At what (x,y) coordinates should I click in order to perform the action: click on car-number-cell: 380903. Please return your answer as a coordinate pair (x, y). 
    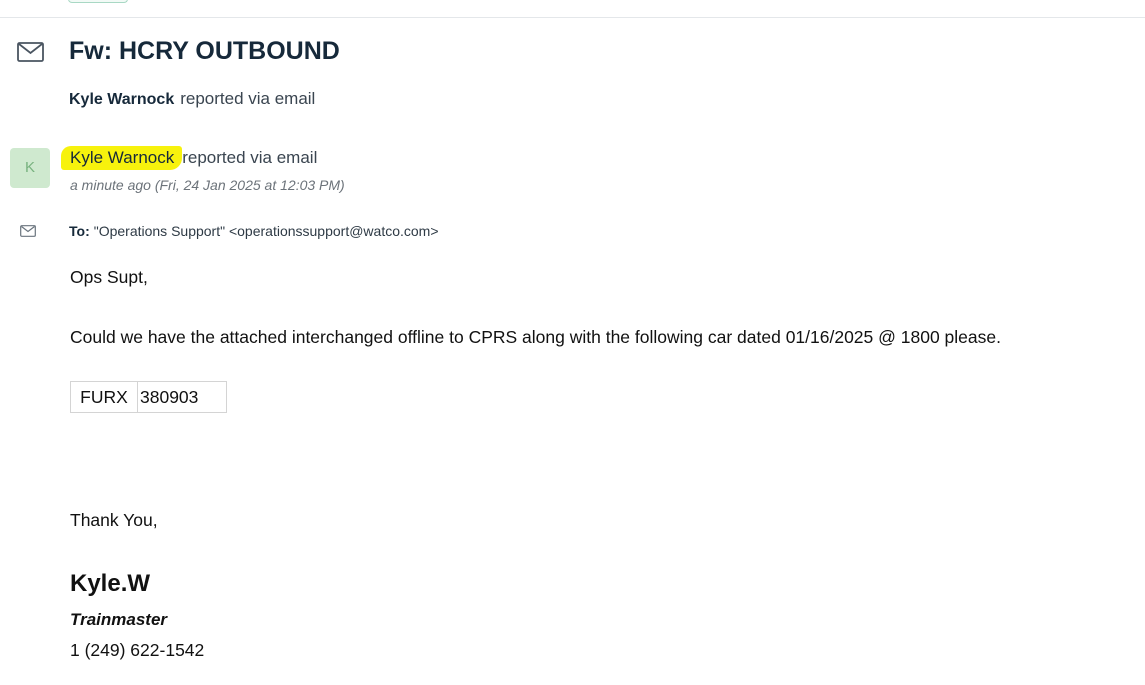
    Looking at the image, I should click on (182, 397).